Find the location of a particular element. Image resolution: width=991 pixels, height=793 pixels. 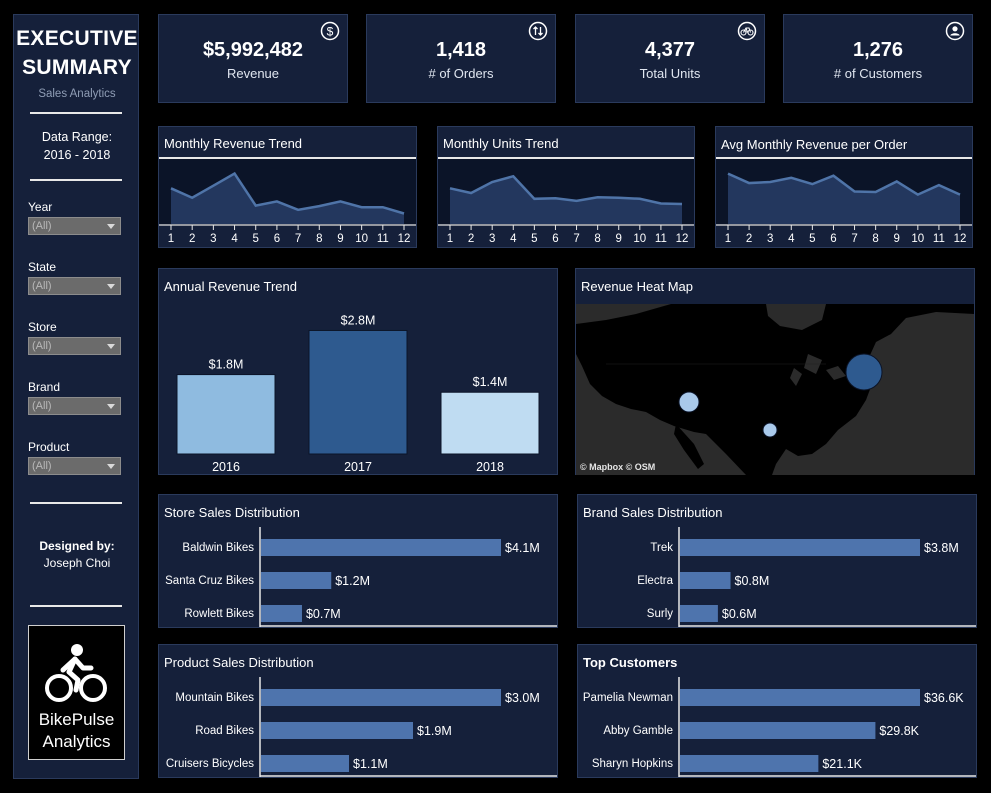

filter-dropdown-store: (All) is located at coordinates (74, 346).